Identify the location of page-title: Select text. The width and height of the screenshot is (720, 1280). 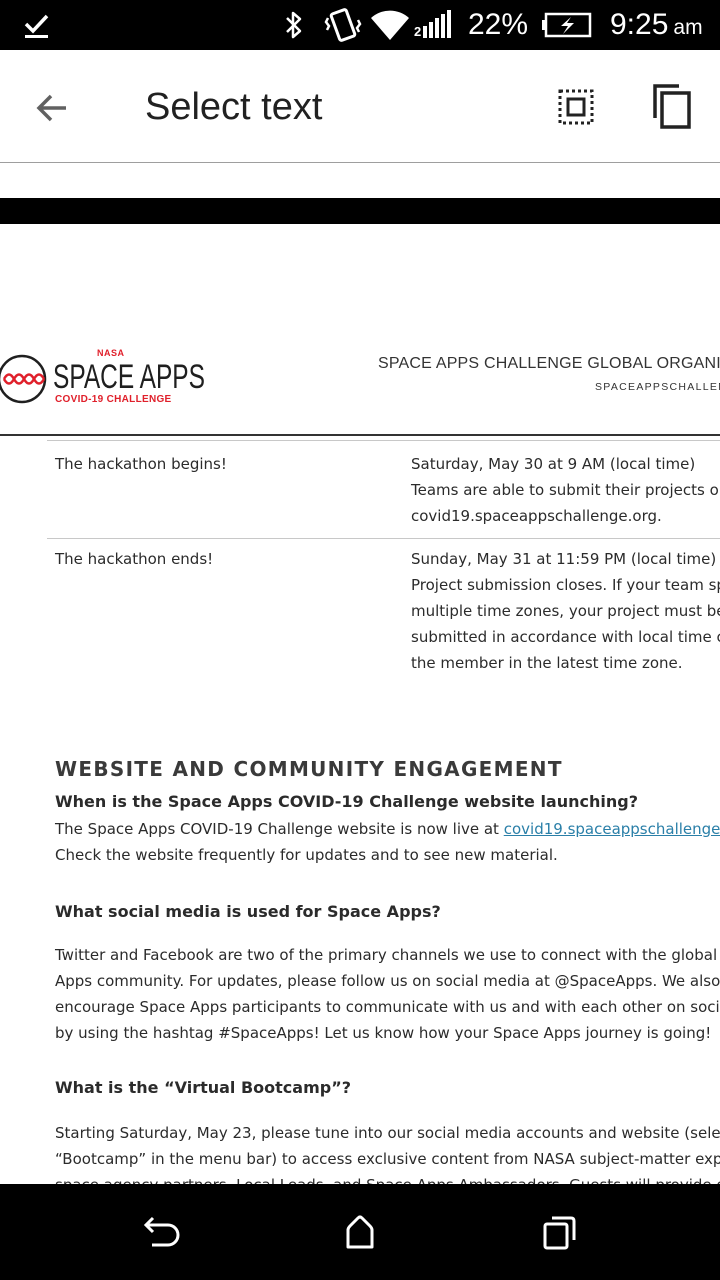
(234, 107).